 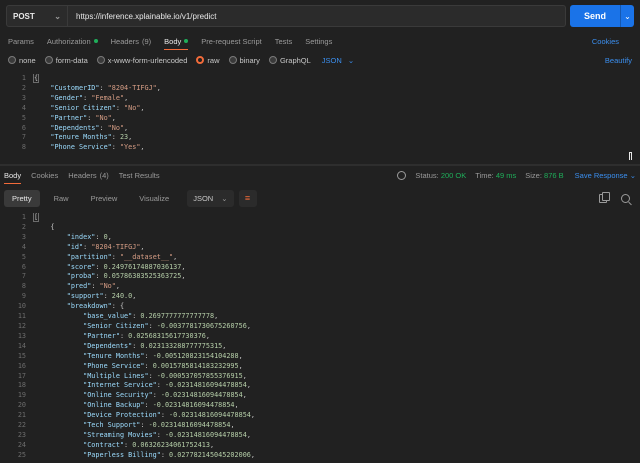 What do you see at coordinates (155, 345) in the screenshot?
I see `code-line: "Dependents": 0.023133288777775315,` at bounding box center [155, 345].